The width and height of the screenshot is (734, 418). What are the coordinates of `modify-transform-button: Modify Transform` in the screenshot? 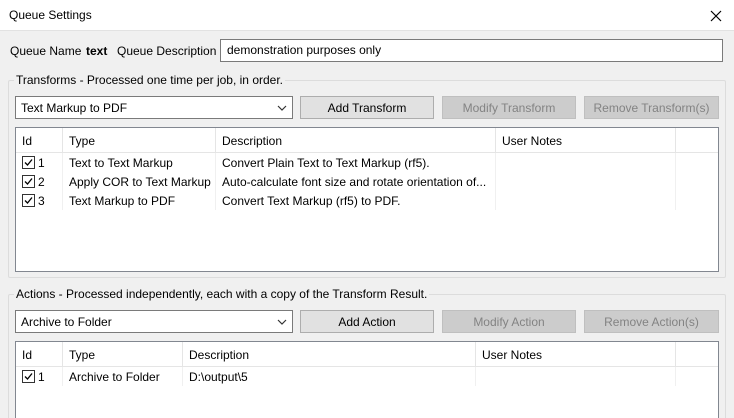 It's located at (509, 107).